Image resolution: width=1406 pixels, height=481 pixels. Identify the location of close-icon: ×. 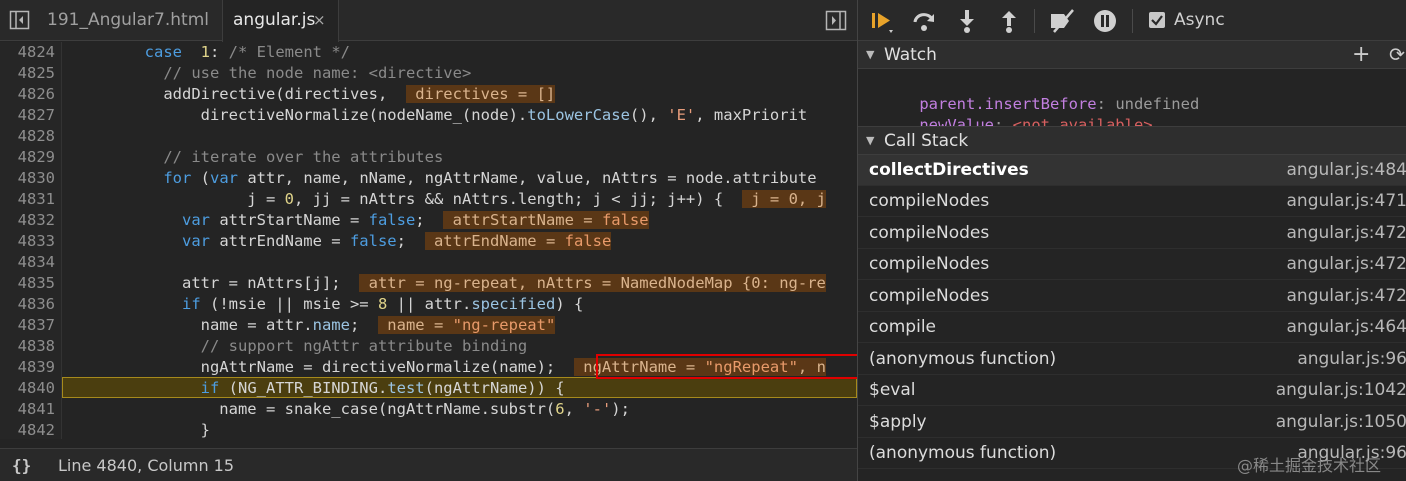
(319, 20).